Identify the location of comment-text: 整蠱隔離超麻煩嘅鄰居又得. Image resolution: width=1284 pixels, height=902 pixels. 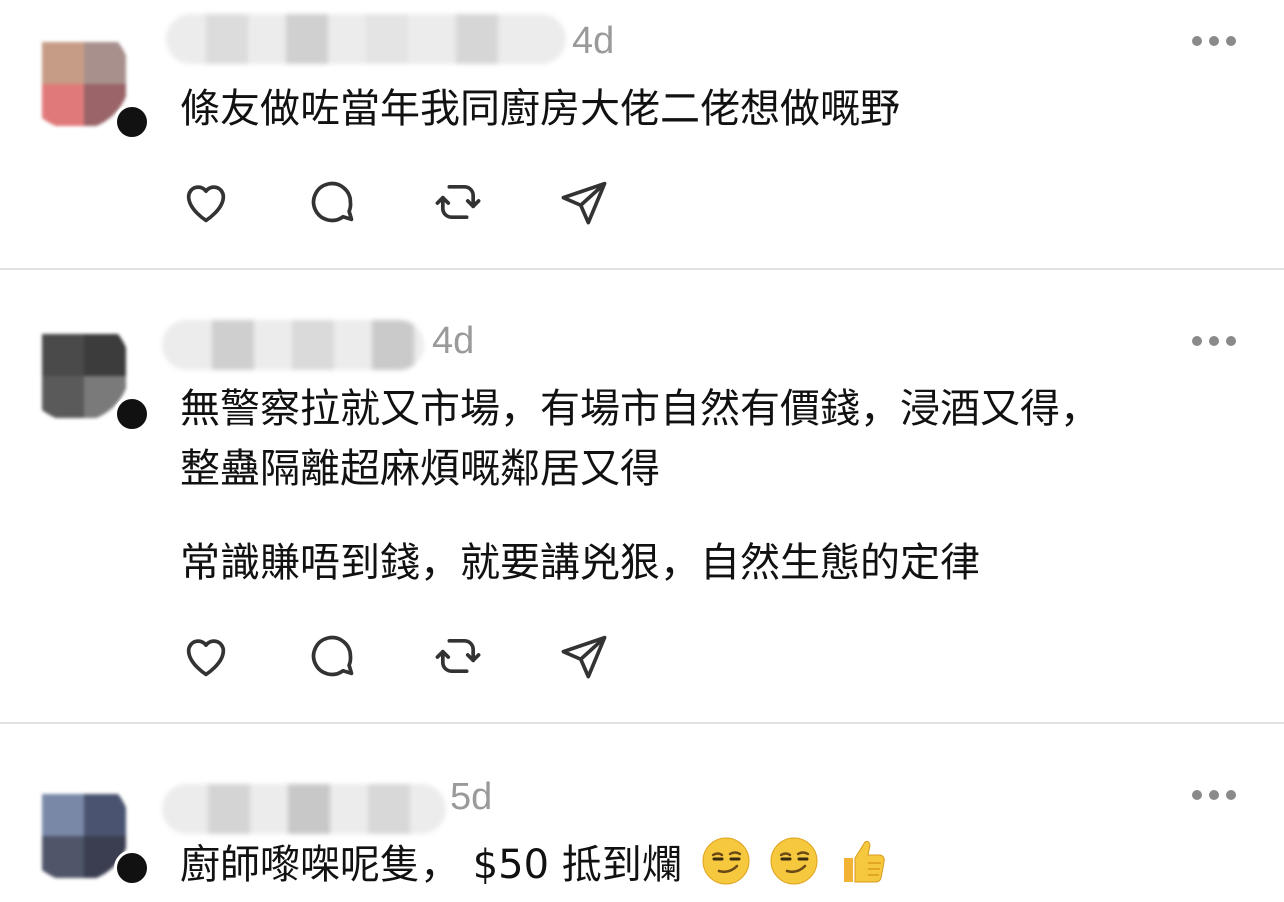
(420, 469).